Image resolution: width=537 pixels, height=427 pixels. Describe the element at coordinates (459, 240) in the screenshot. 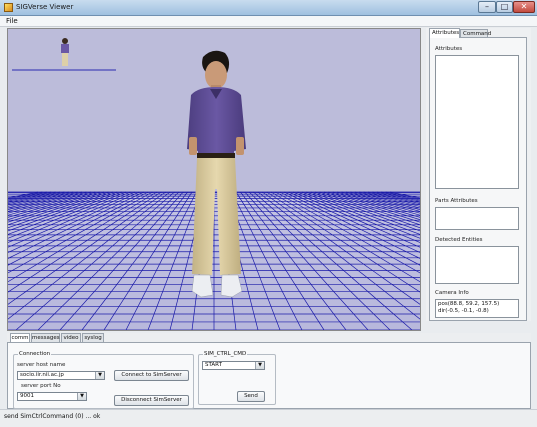

I see `detected-entities-label: Detected Entities` at that location.